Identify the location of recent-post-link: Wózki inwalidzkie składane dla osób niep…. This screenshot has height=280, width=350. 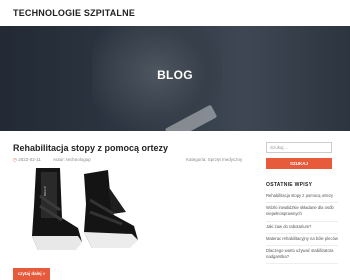
(302, 212).